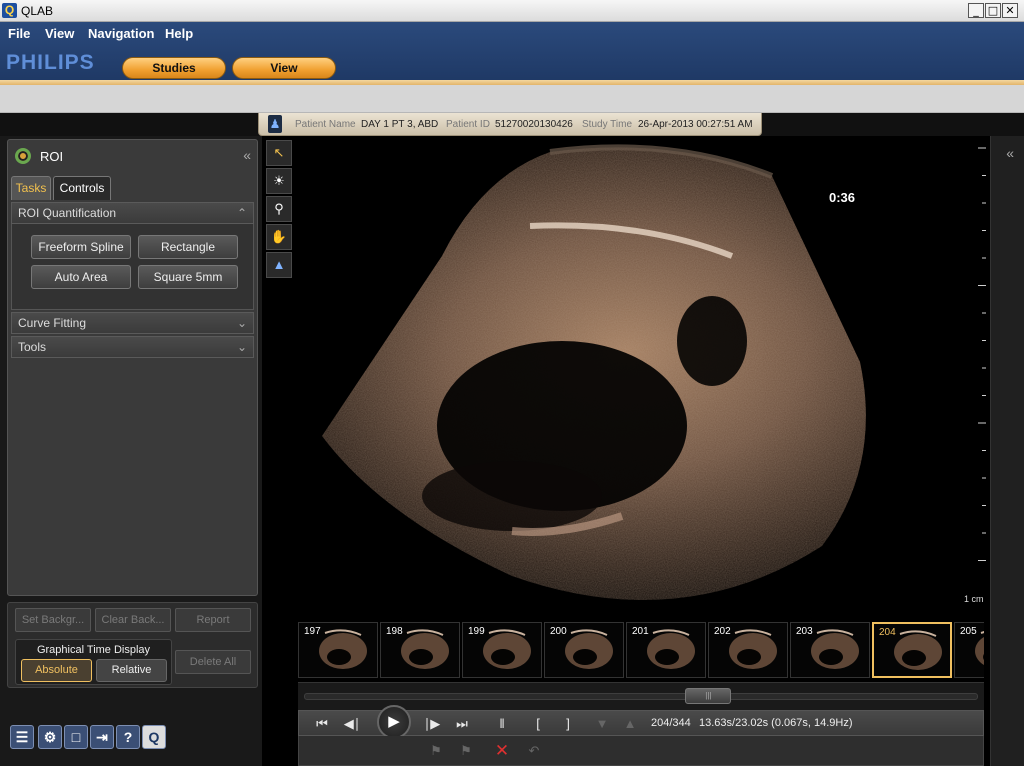 The height and width of the screenshot is (766, 1024). Describe the element at coordinates (279, 209) in the screenshot. I see `zoom-icon: ⚲` at that location.